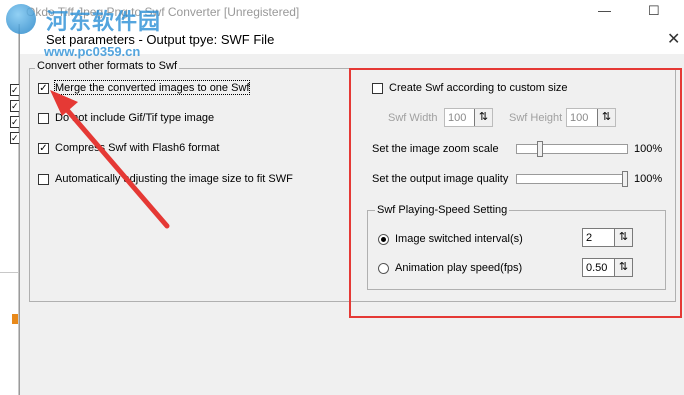 The width and height of the screenshot is (684, 395). What do you see at coordinates (104, 21) in the screenshot?
I see `watermark-brand: 河东软件园` at bounding box center [104, 21].